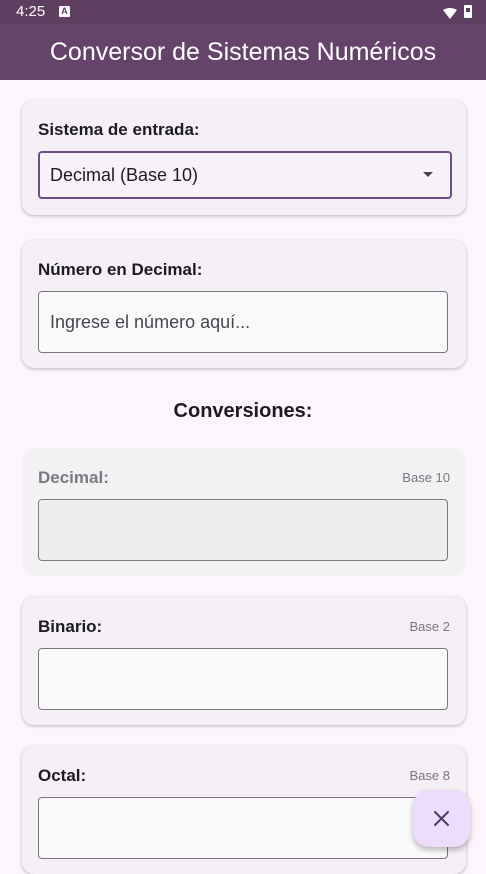 This screenshot has height=874, width=486. Describe the element at coordinates (243, 828) in the screenshot. I see `octal-output-field` at that location.